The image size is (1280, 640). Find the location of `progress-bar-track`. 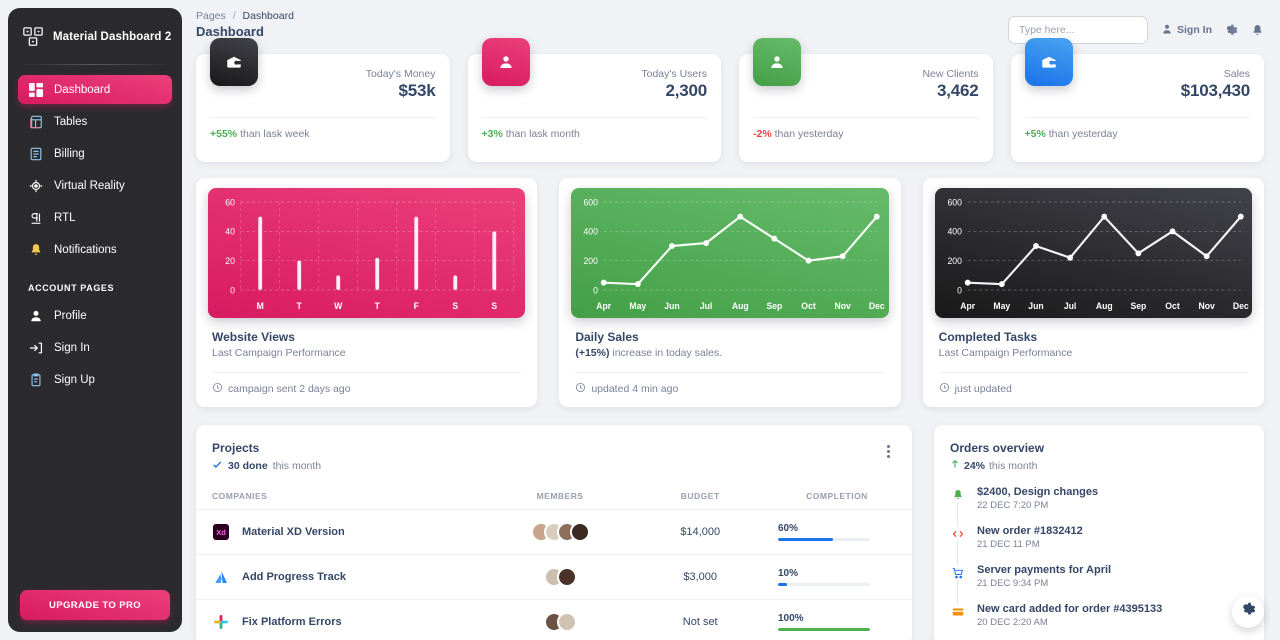

progress-bar-track is located at coordinates (824, 584).